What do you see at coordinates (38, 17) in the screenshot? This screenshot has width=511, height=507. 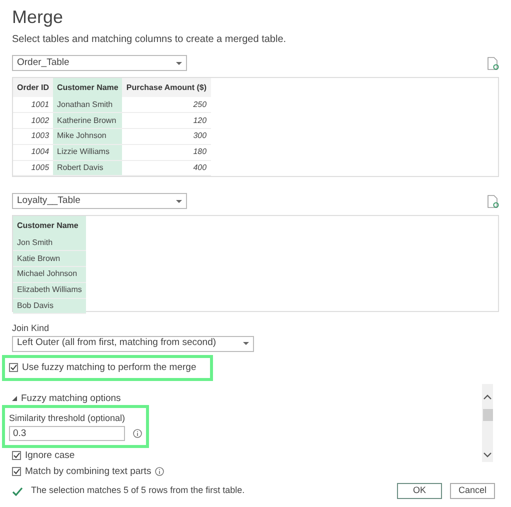 I see `dialog-title: Merge` at bounding box center [38, 17].